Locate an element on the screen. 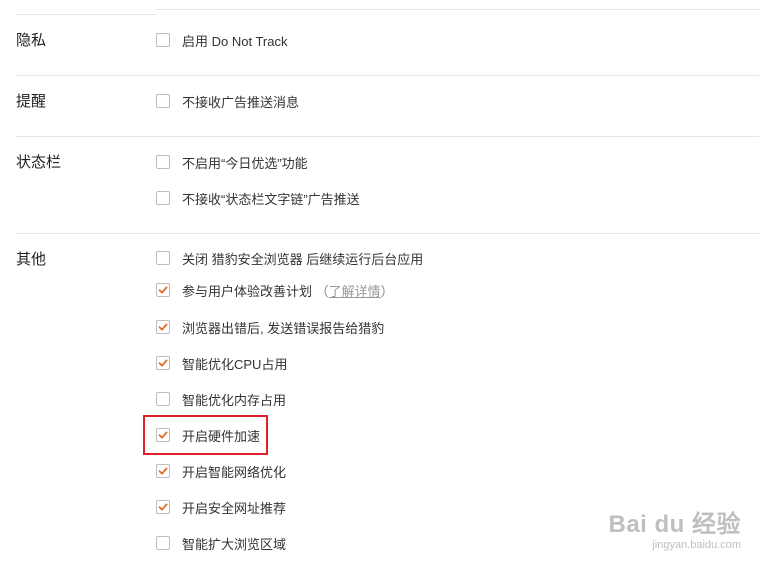 This screenshot has width=759, height=565. learn-more-link: 了解详情 is located at coordinates (355, 291).